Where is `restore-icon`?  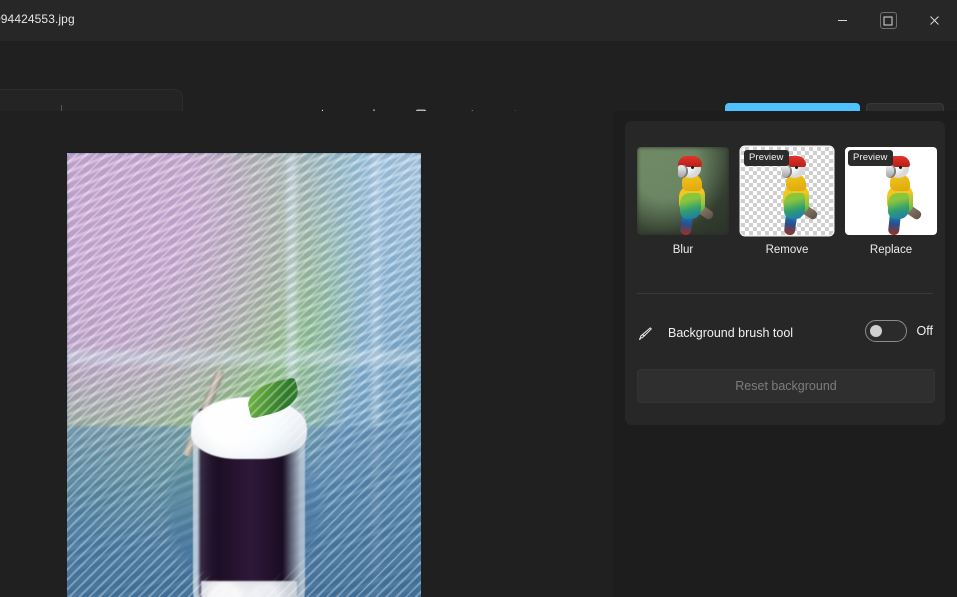
restore-icon is located at coordinates (888, 20).